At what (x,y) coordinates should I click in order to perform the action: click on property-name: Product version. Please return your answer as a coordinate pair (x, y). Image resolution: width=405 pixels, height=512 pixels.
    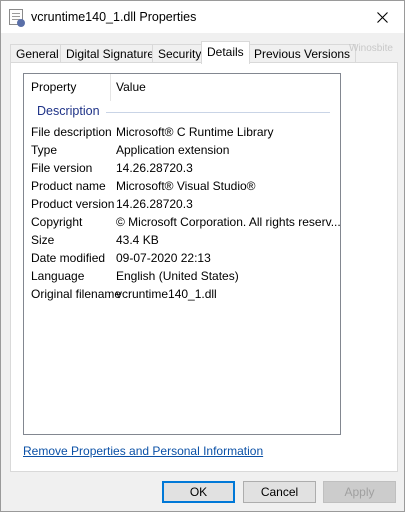
    Looking at the image, I should click on (73, 204).